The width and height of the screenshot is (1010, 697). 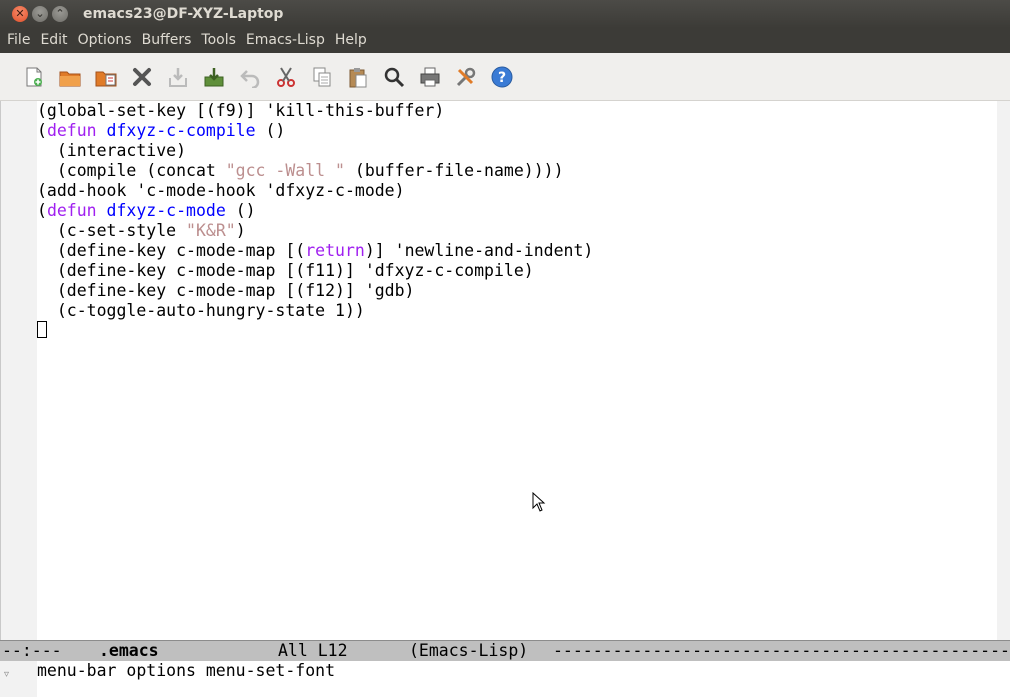 I want to click on code-line: (define-key c-mode-map [(f12)] 'gdb), so click(x=226, y=291).